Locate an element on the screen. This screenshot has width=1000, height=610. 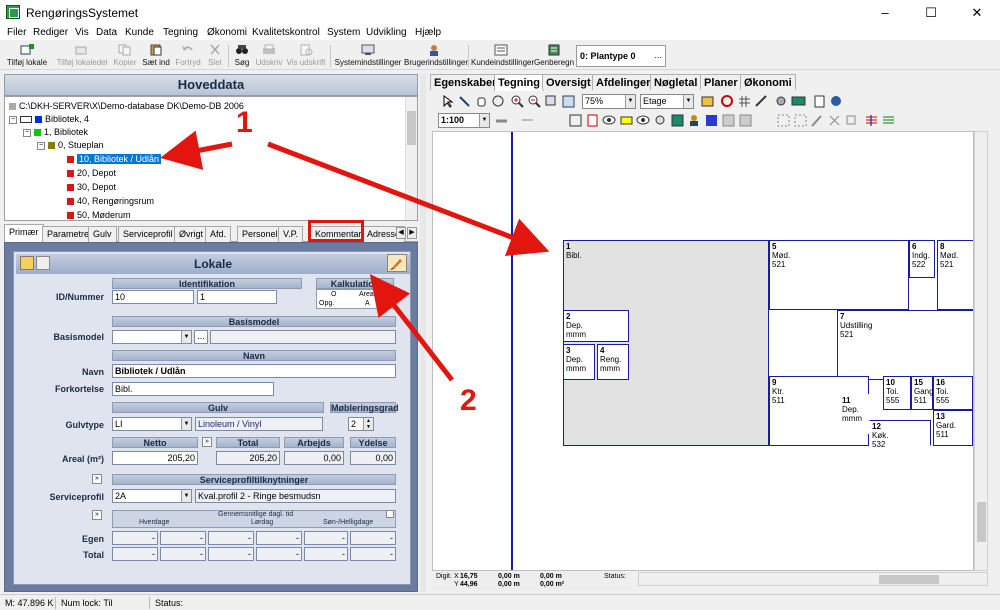
room-8: 8 Mød. 521 is located at coordinates (955, 275).